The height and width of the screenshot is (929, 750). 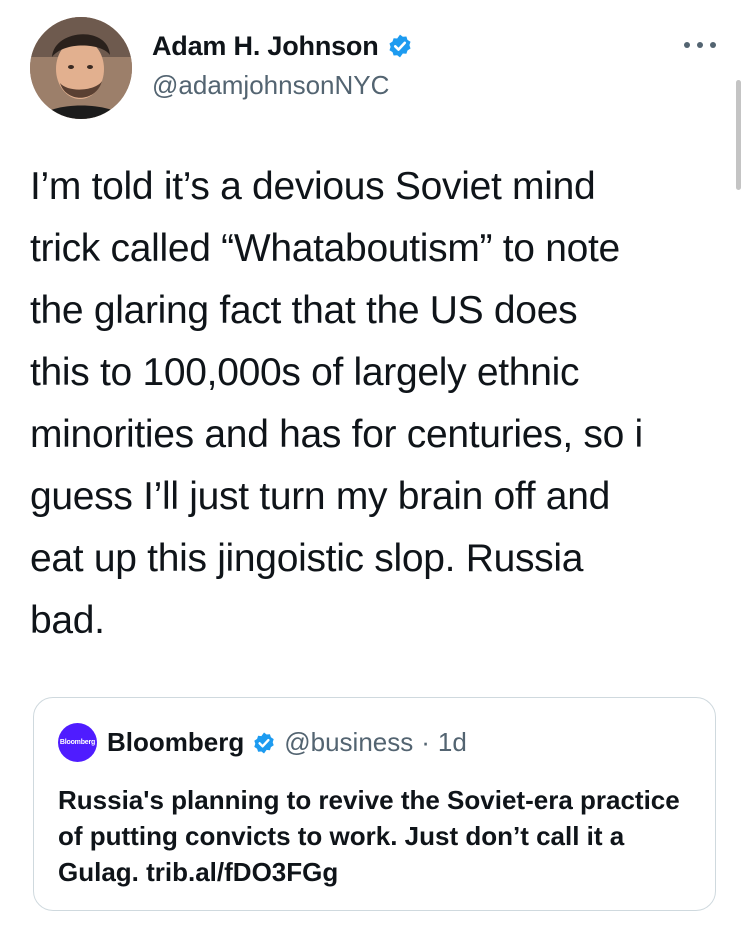 I want to click on quoted-tweet-header: Bloomberg Bloomberg @business · 1d, so click(x=262, y=742).